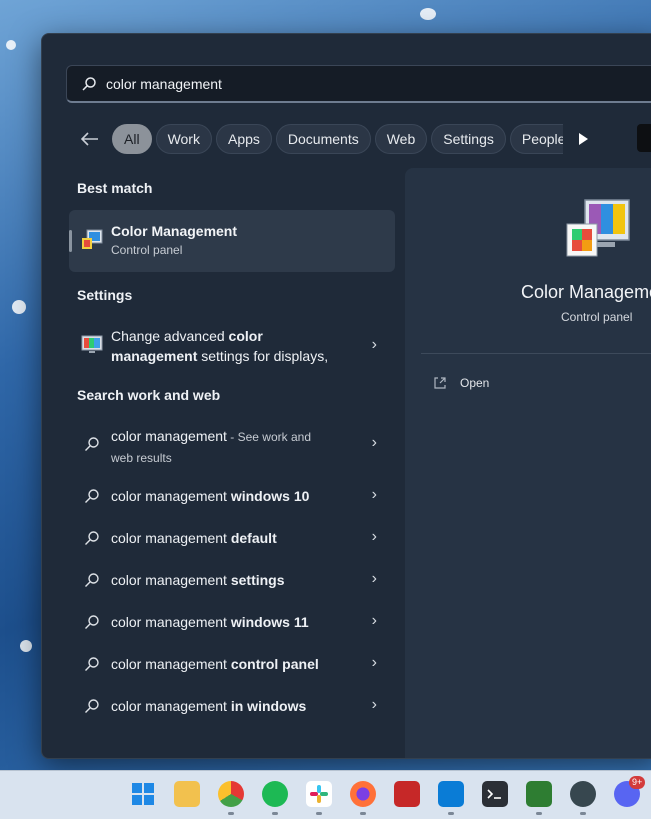  Describe the element at coordinates (269, 622) in the screenshot. I see `web-result-bold: windows 11` at that location.